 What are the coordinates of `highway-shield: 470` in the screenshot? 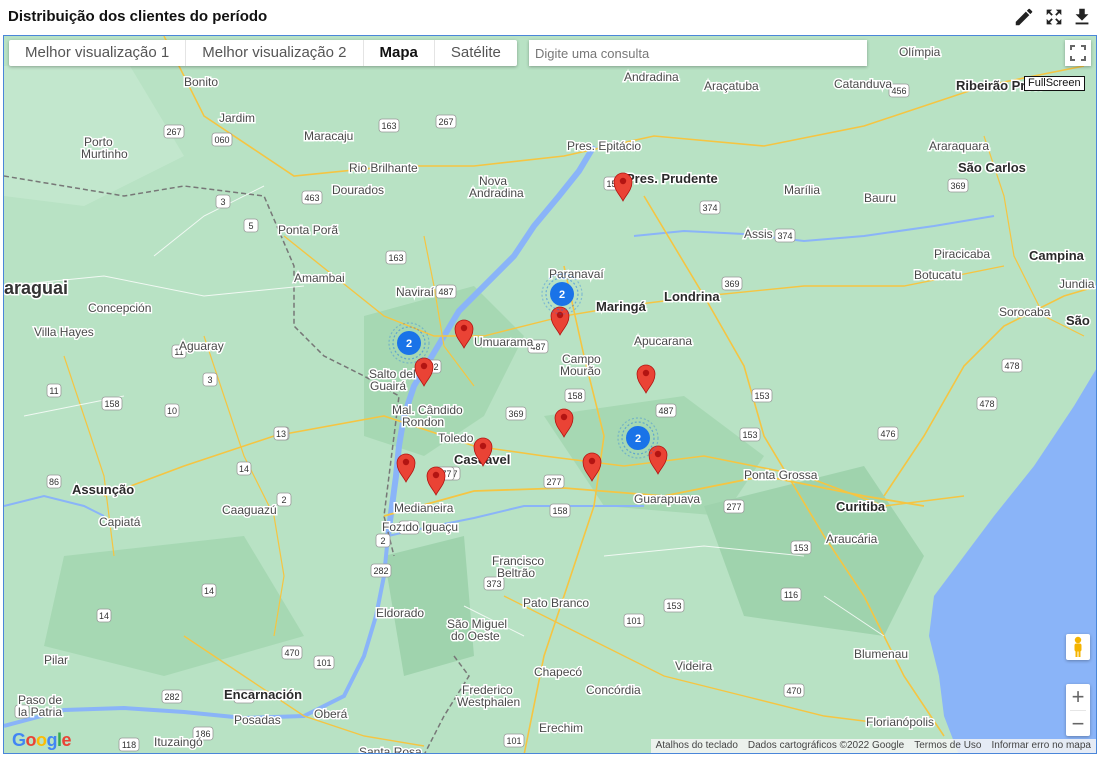 It's located at (292, 652).